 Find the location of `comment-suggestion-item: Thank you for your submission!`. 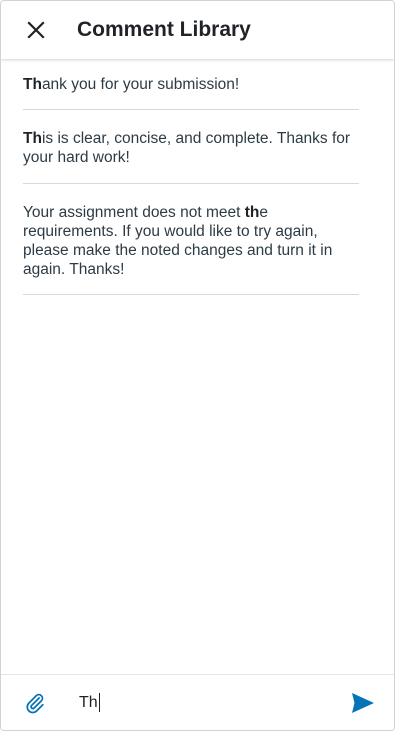

comment-suggestion-item: Thank you for your submission! is located at coordinates (191, 84).